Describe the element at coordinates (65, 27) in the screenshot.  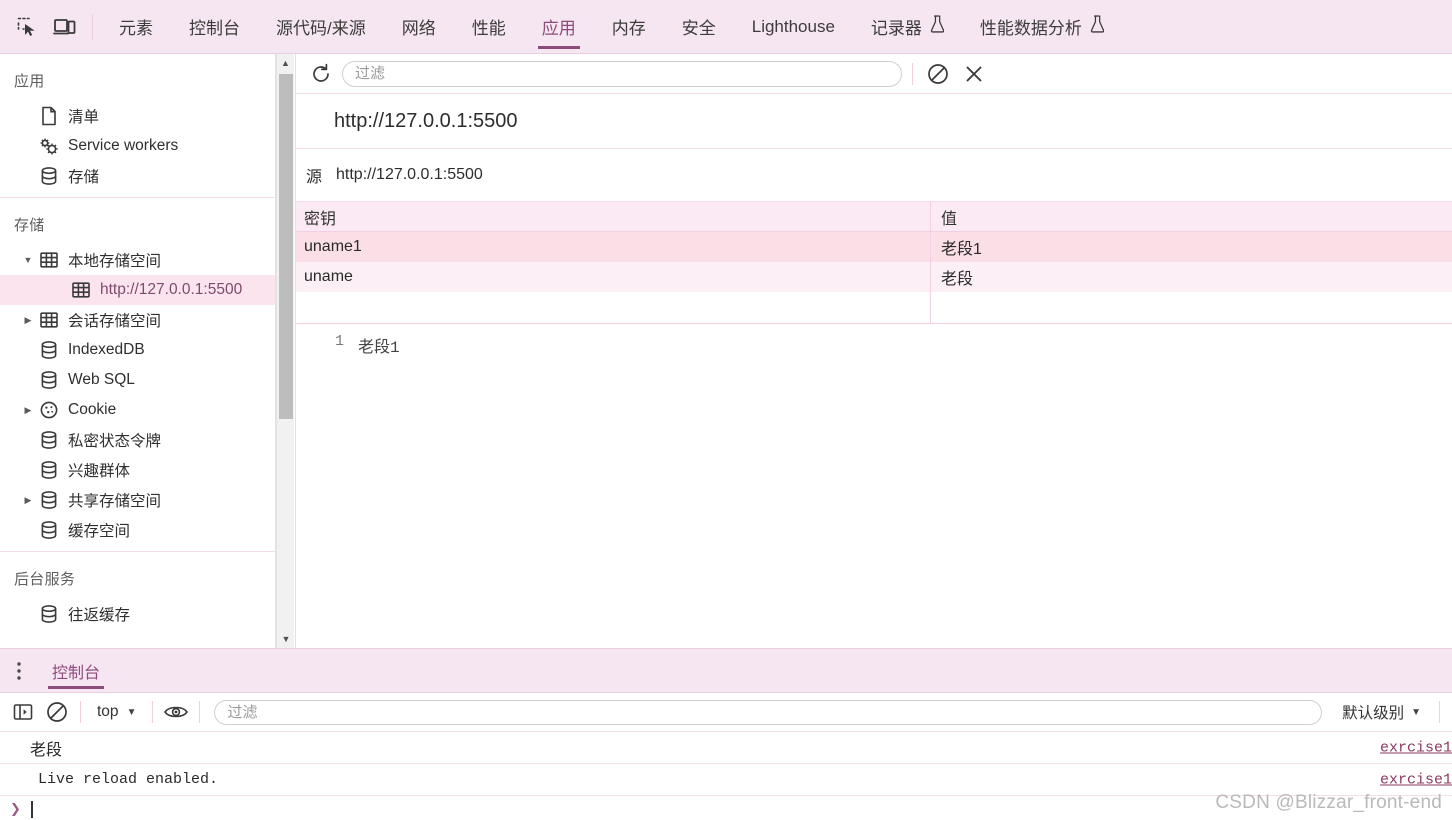
I see `device-toolbar-icon` at that location.